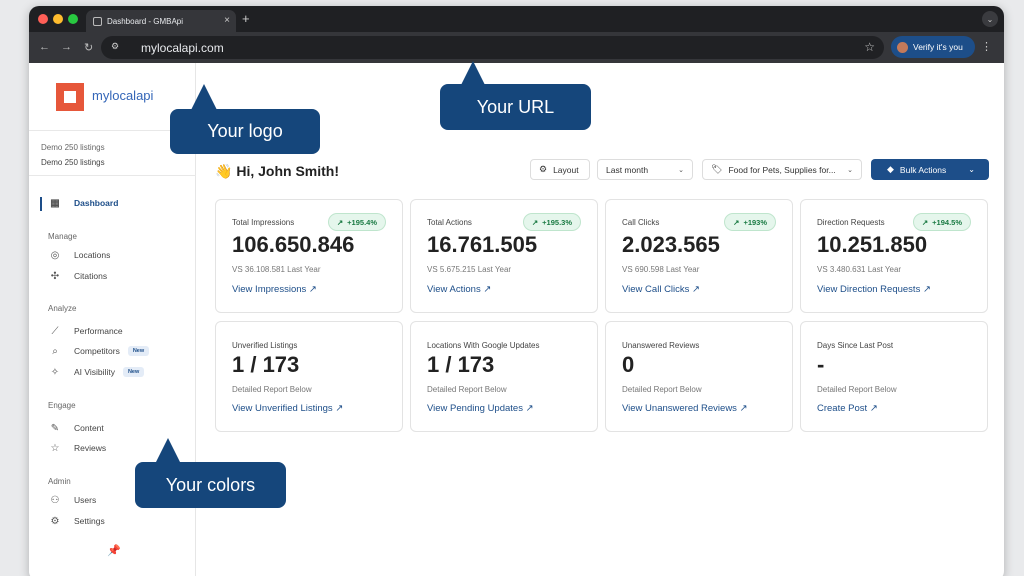 This screenshot has width=1024, height=576. Describe the element at coordinates (890, 169) in the screenshot. I see `layers-icon: ◆` at that location.